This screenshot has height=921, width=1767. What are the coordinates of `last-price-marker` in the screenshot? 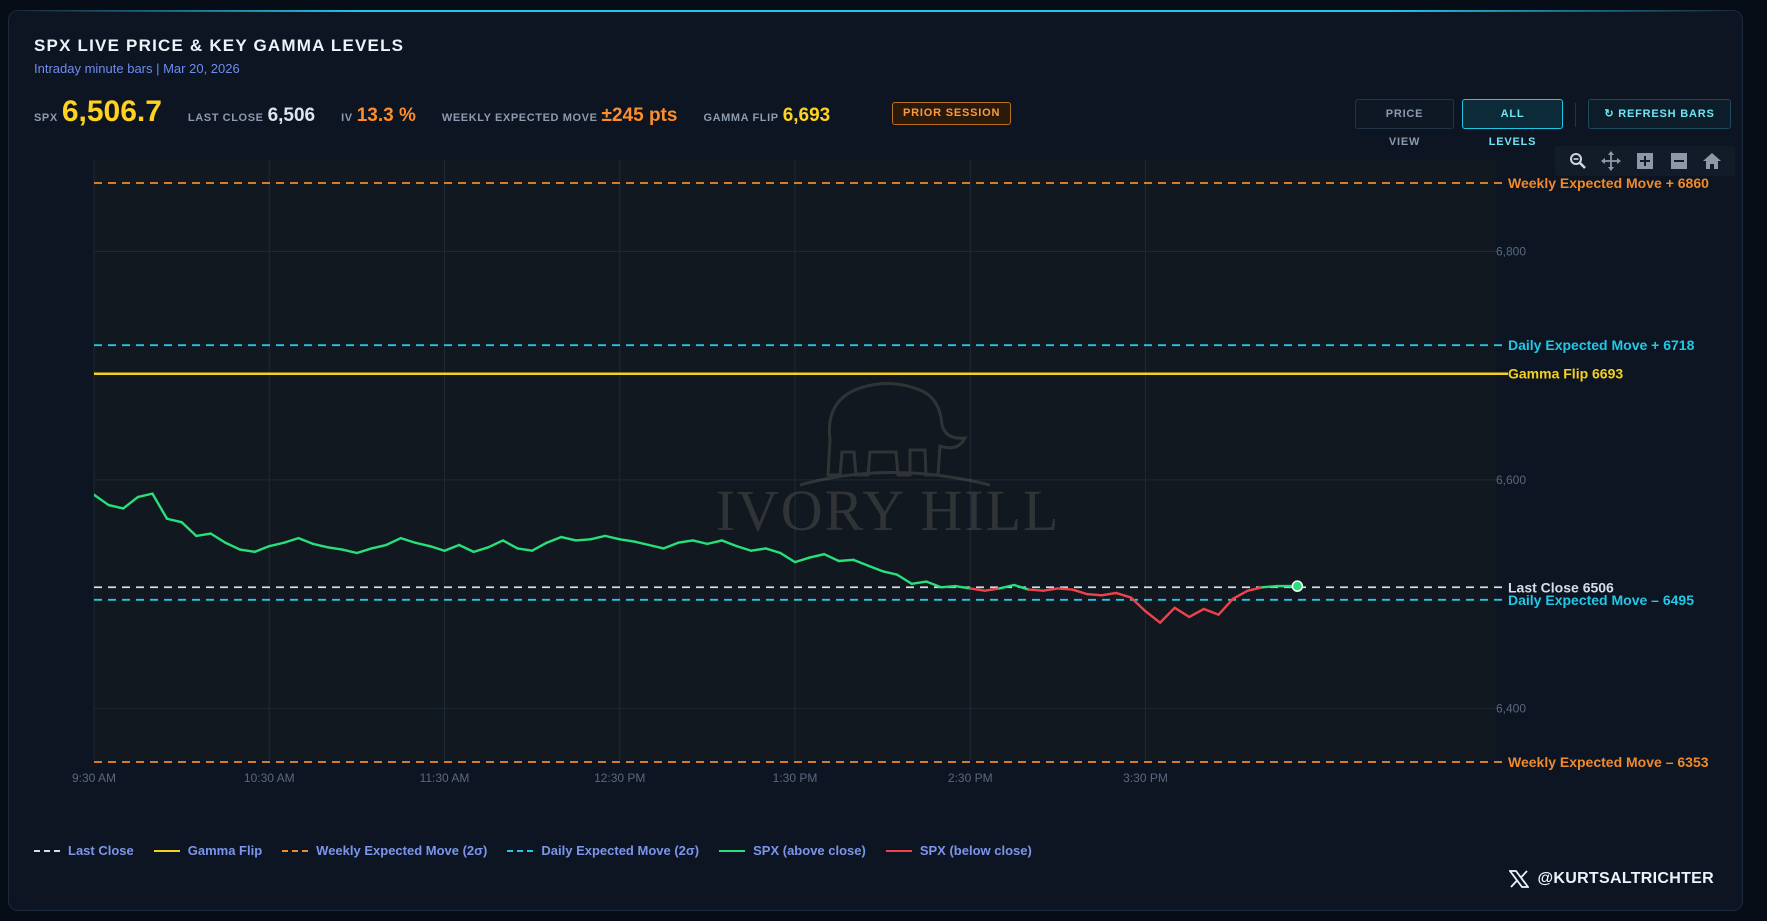 It's located at (1297, 586).